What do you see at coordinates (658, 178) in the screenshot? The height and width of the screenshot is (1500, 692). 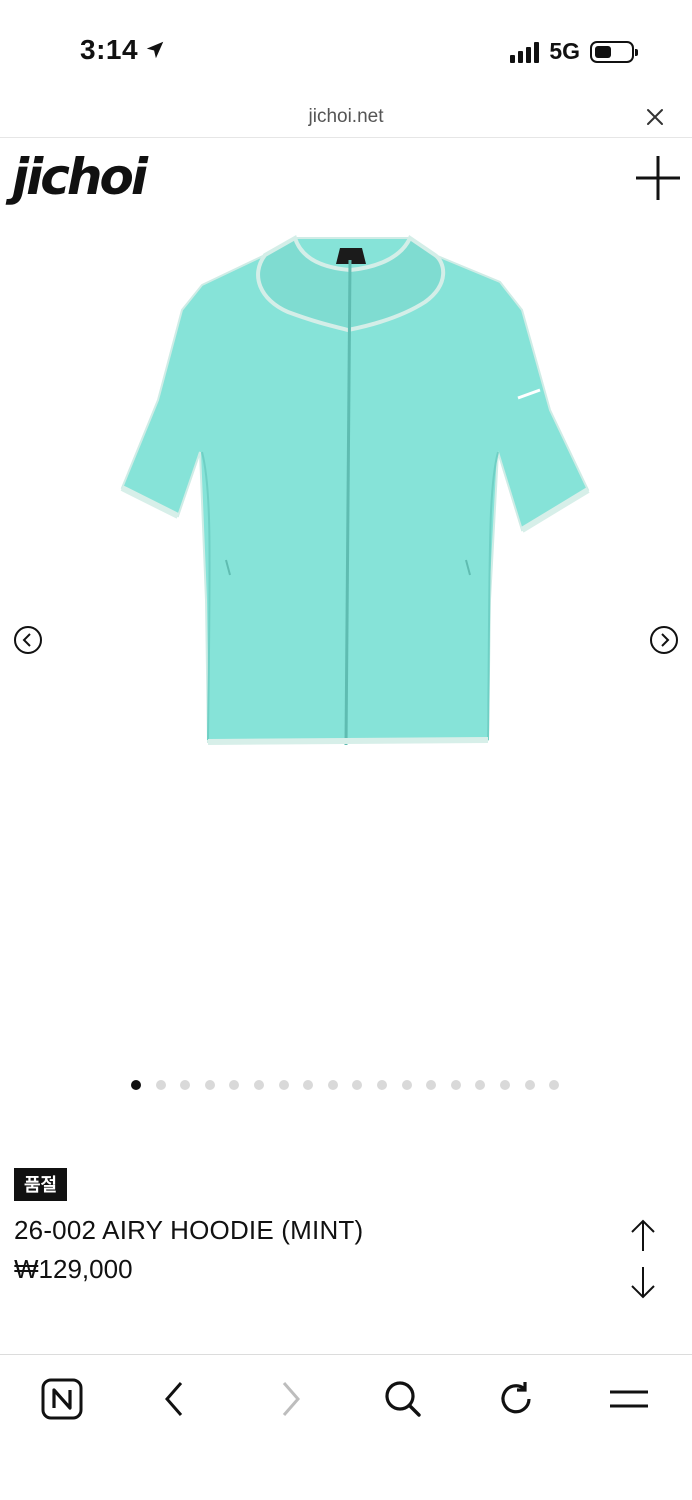 I see `plus-icon` at bounding box center [658, 178].